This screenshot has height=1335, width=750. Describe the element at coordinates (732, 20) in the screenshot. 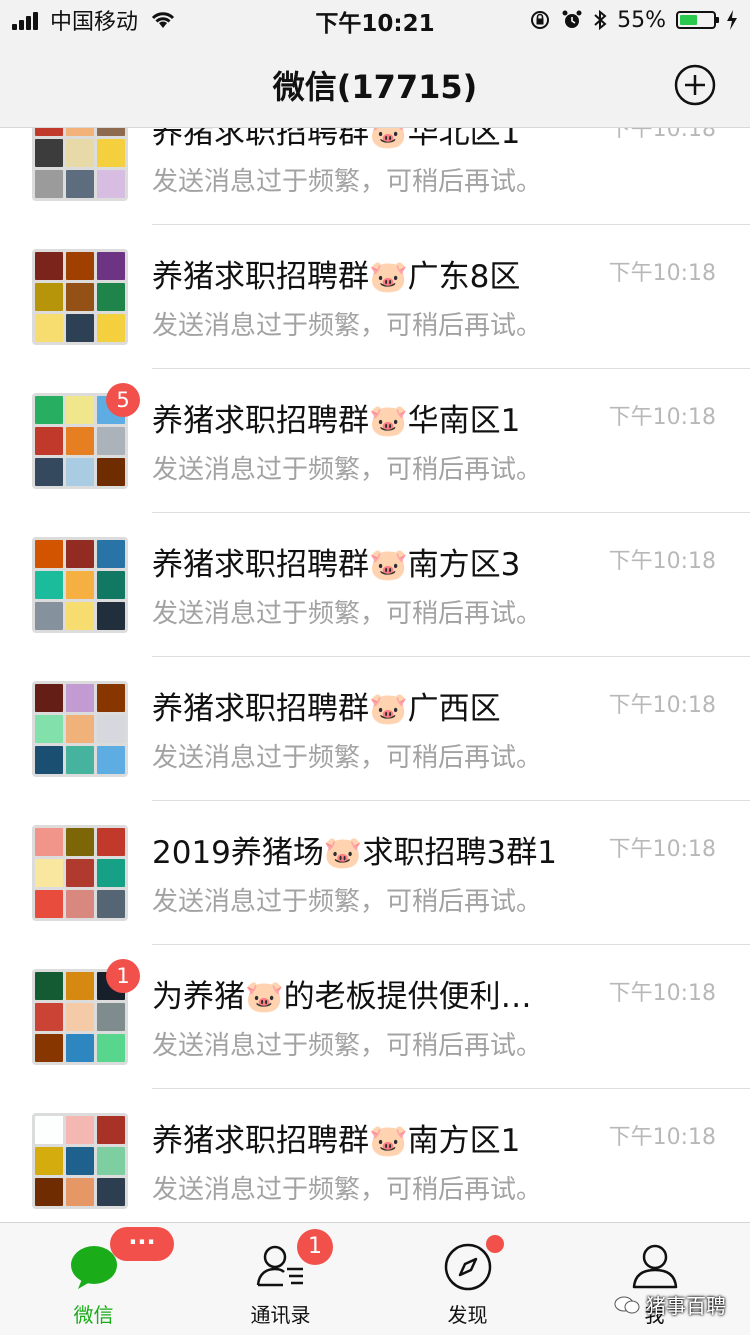

I see `charging-icon` at that location.